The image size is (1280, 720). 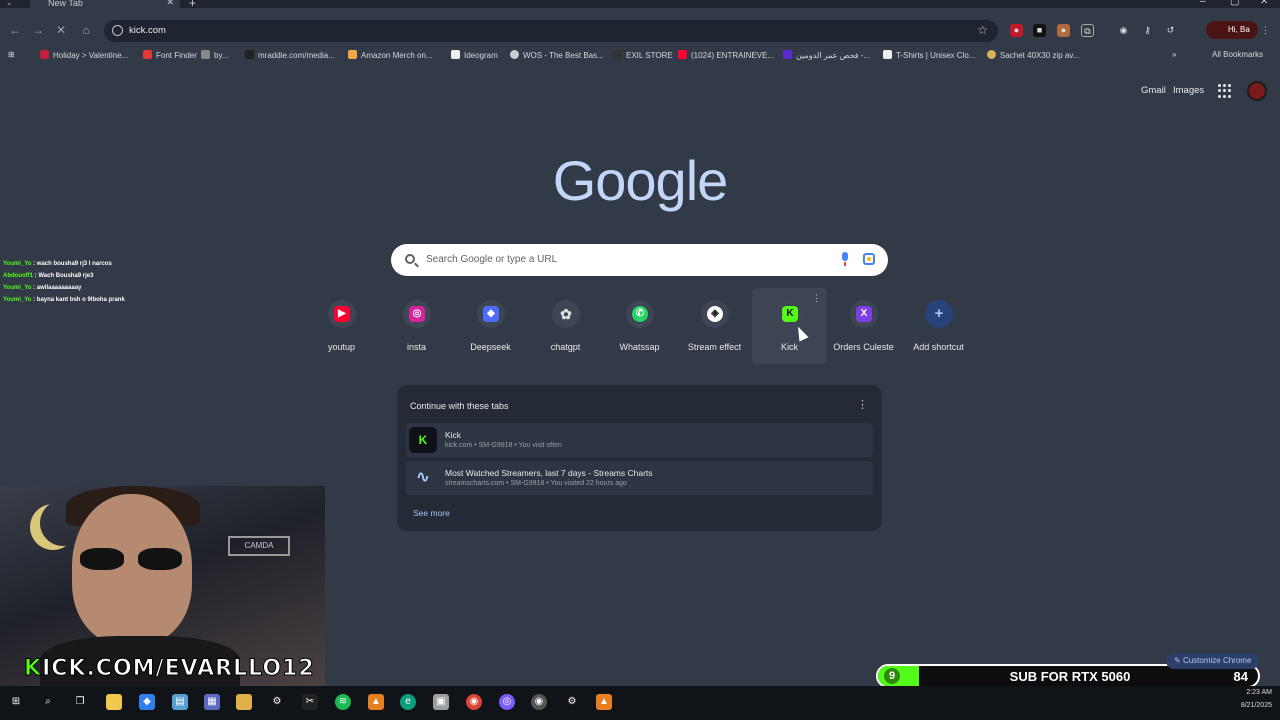 I want to click on search-input: Search Google or type a URL, so click(x=491, y=259).